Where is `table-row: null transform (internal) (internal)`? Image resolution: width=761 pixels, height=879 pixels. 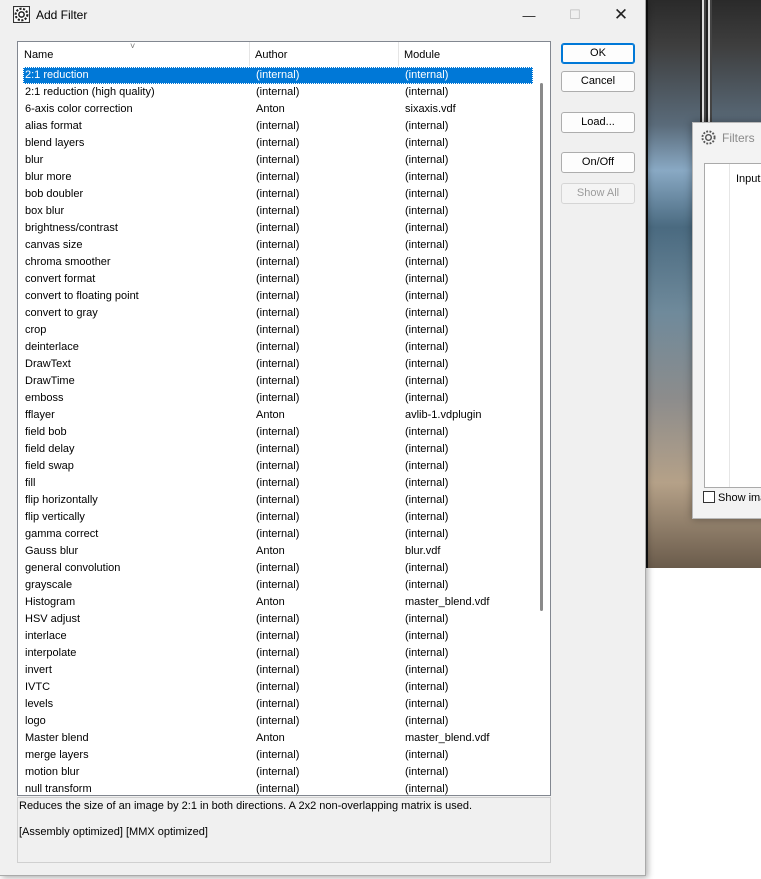
table-row: null transform (internal) (internal) is located at coordinates (278, 788).